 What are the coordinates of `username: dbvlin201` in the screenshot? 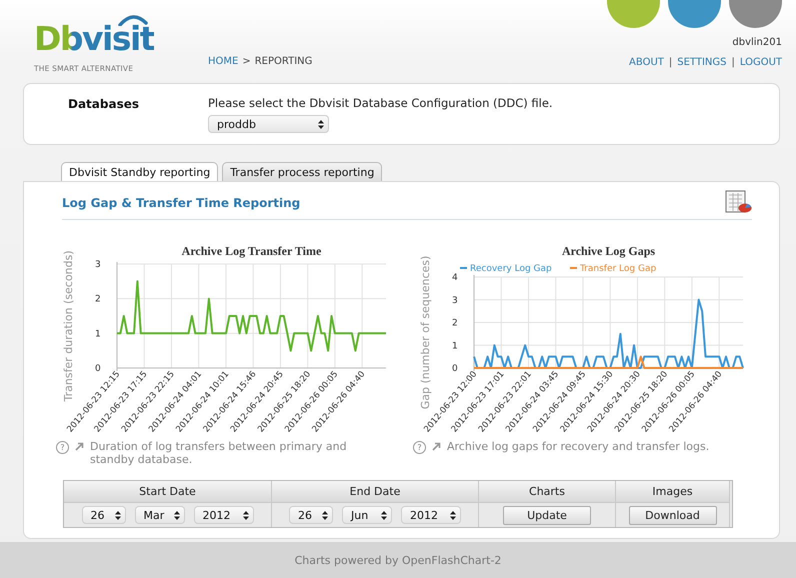 It's located at (757, 42).